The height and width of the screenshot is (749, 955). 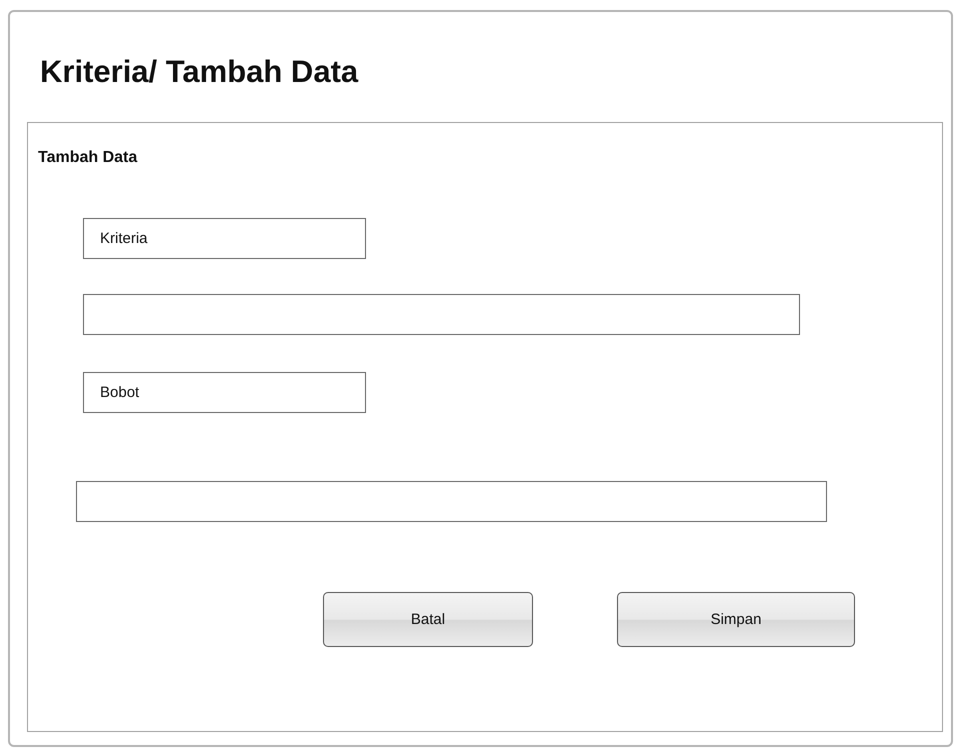 I want to click on window-title: Kriteria/ Tambah Data, so click(x=200, y=72).